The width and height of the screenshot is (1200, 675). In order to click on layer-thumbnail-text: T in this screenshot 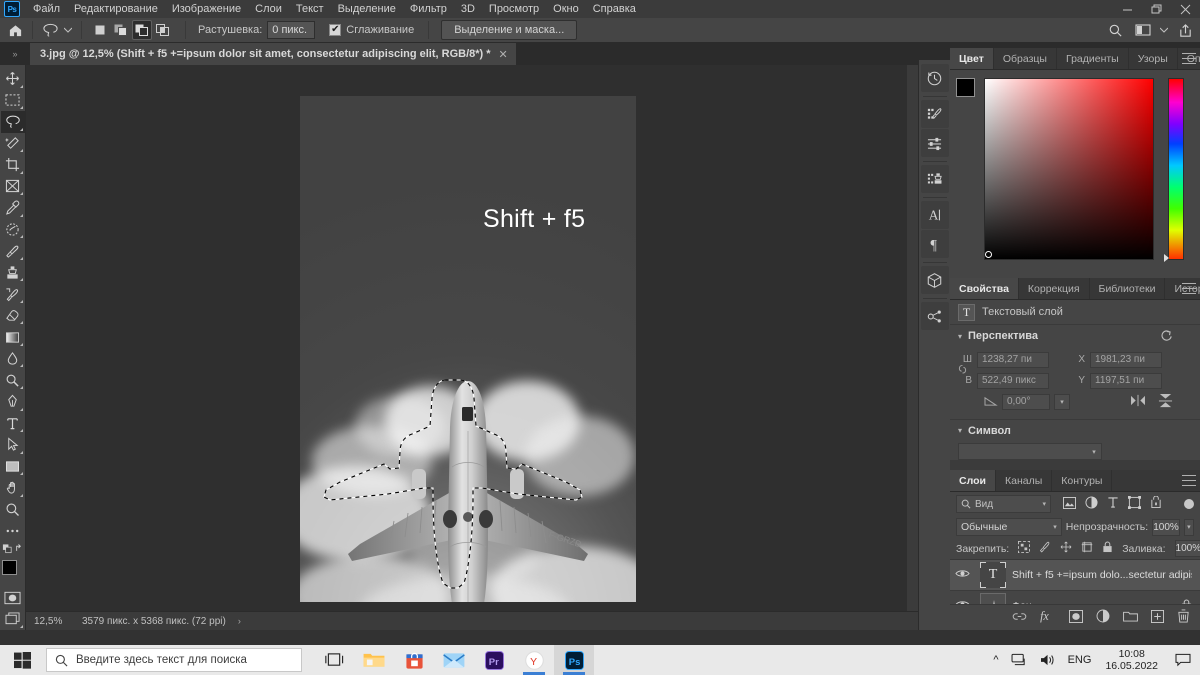, I will do `click(993, 575)`.